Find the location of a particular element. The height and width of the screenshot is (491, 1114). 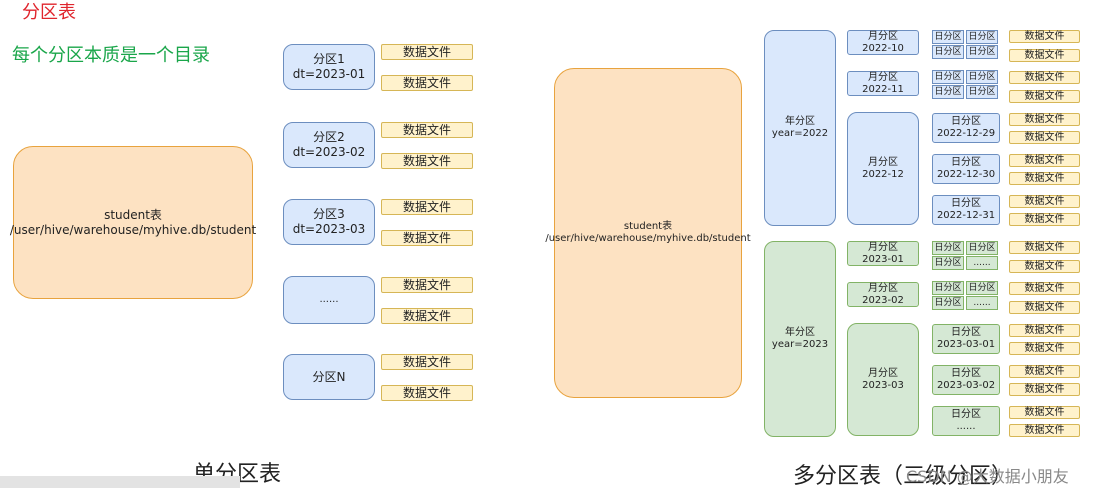

partition-box-1: 分区1 dt=2023-01 is located at coordinates (329, 67).